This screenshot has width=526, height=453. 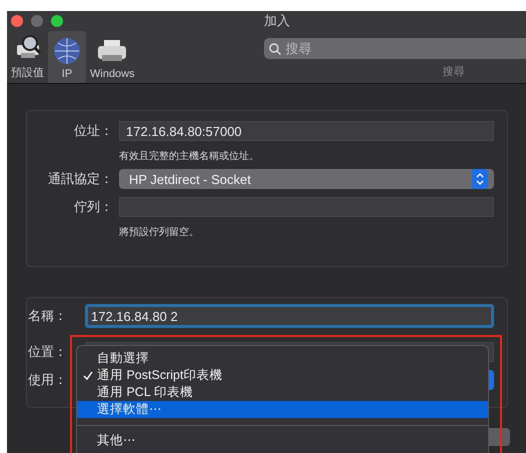 What do you see at coordinates (57, 21) in the screenshot?
I see `zoom-button` at bounding box center [57, 21].